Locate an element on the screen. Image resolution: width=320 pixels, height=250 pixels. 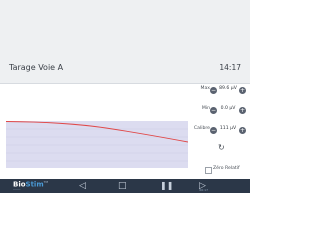
navigation-bar: BioStimTM ───── ◁ □ ❚❚ ▷ 00:17 is located at coordinates (125, 186).